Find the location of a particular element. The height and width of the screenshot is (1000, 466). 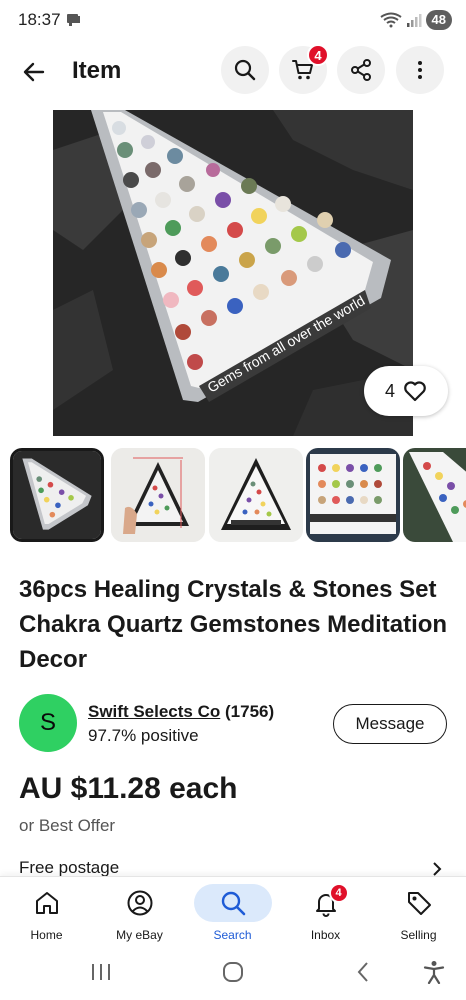

status-bar: 18:37 48 is located at coordinates (233, 20).